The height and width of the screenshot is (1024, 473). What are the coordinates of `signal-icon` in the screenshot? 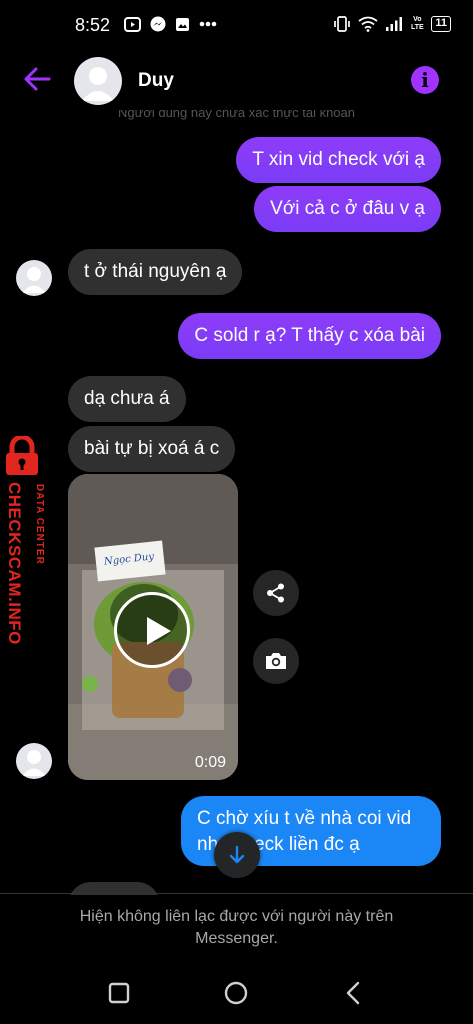 It's located at (394, 24).